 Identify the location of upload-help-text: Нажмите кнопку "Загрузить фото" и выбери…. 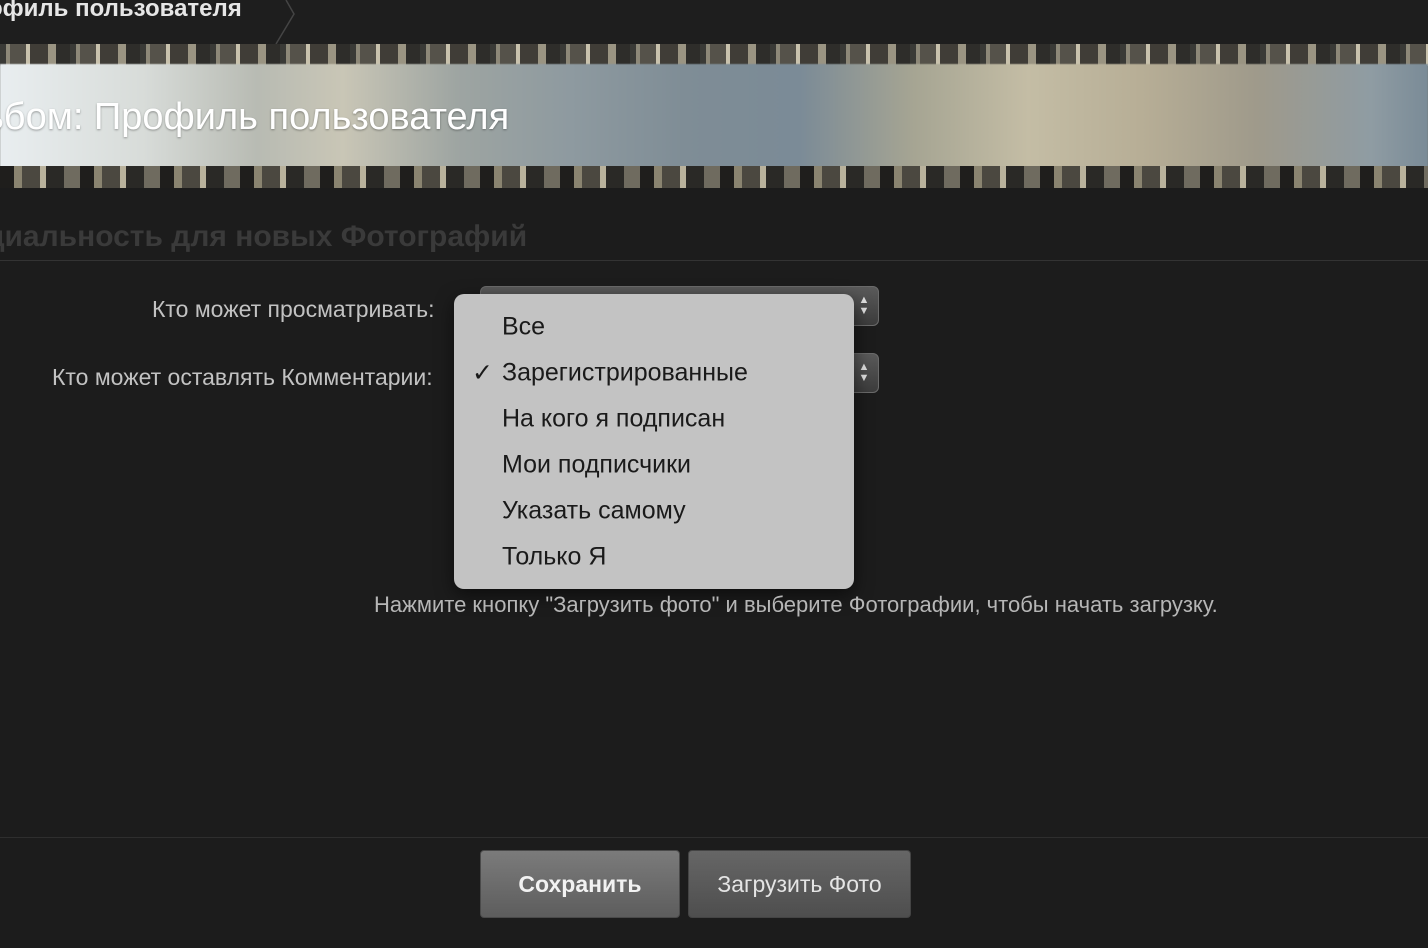
(796, 604).